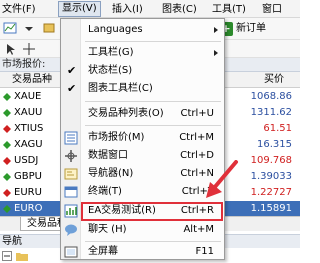  Describe the element at coordinates (150, 9) in the screenshot. I see `menu-bar: 文件(F) 显示(V) 插入(I) 图表(C) 工具(T) 窗口` at that location.